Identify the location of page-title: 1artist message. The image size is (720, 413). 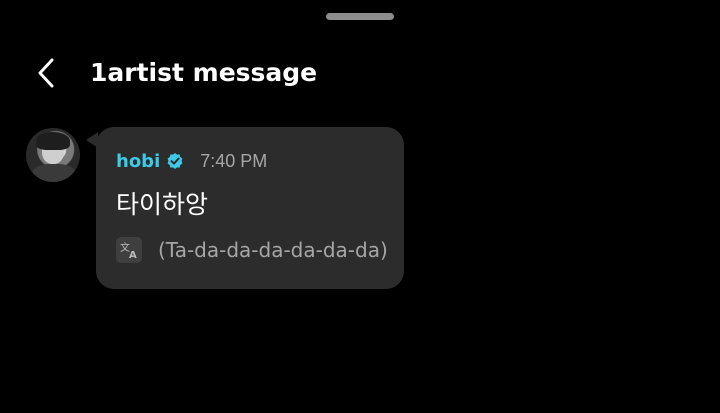
(204, 72).